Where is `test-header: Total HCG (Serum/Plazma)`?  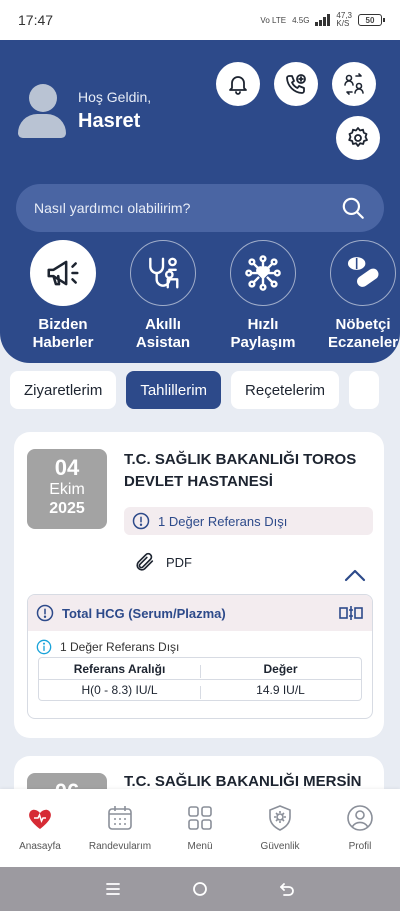
test-header: Total HCG (Serum/Plazma) is located at coordinates (200, 613).